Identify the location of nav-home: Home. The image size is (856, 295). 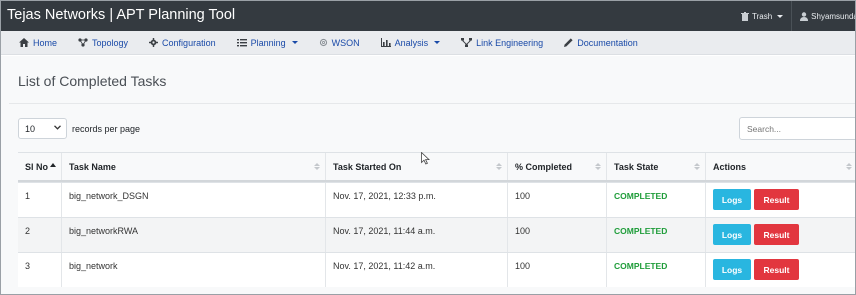
(38, 43).